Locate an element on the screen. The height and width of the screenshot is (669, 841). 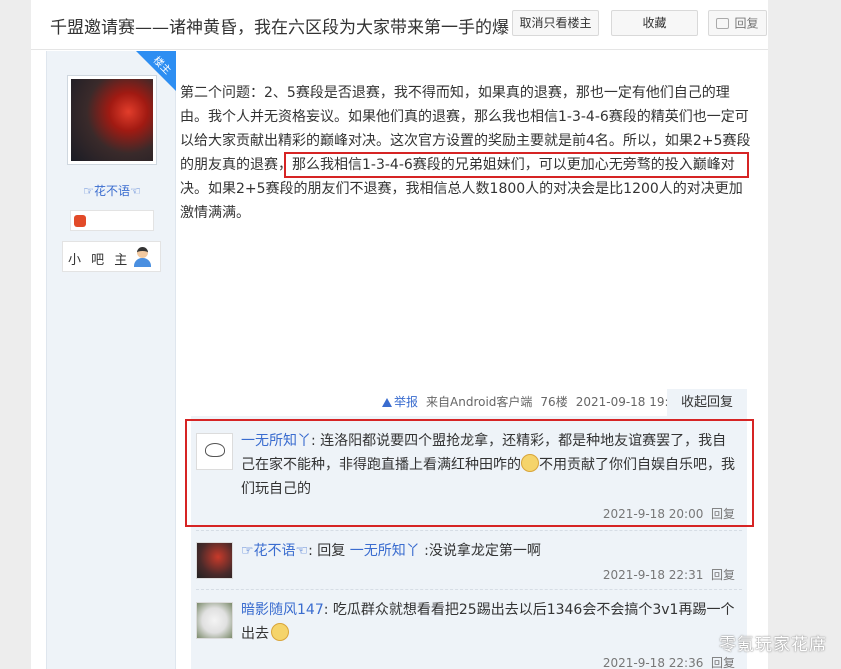
reply-body: :没说拿龙定第一啊 is located at coordinates (480, 551).